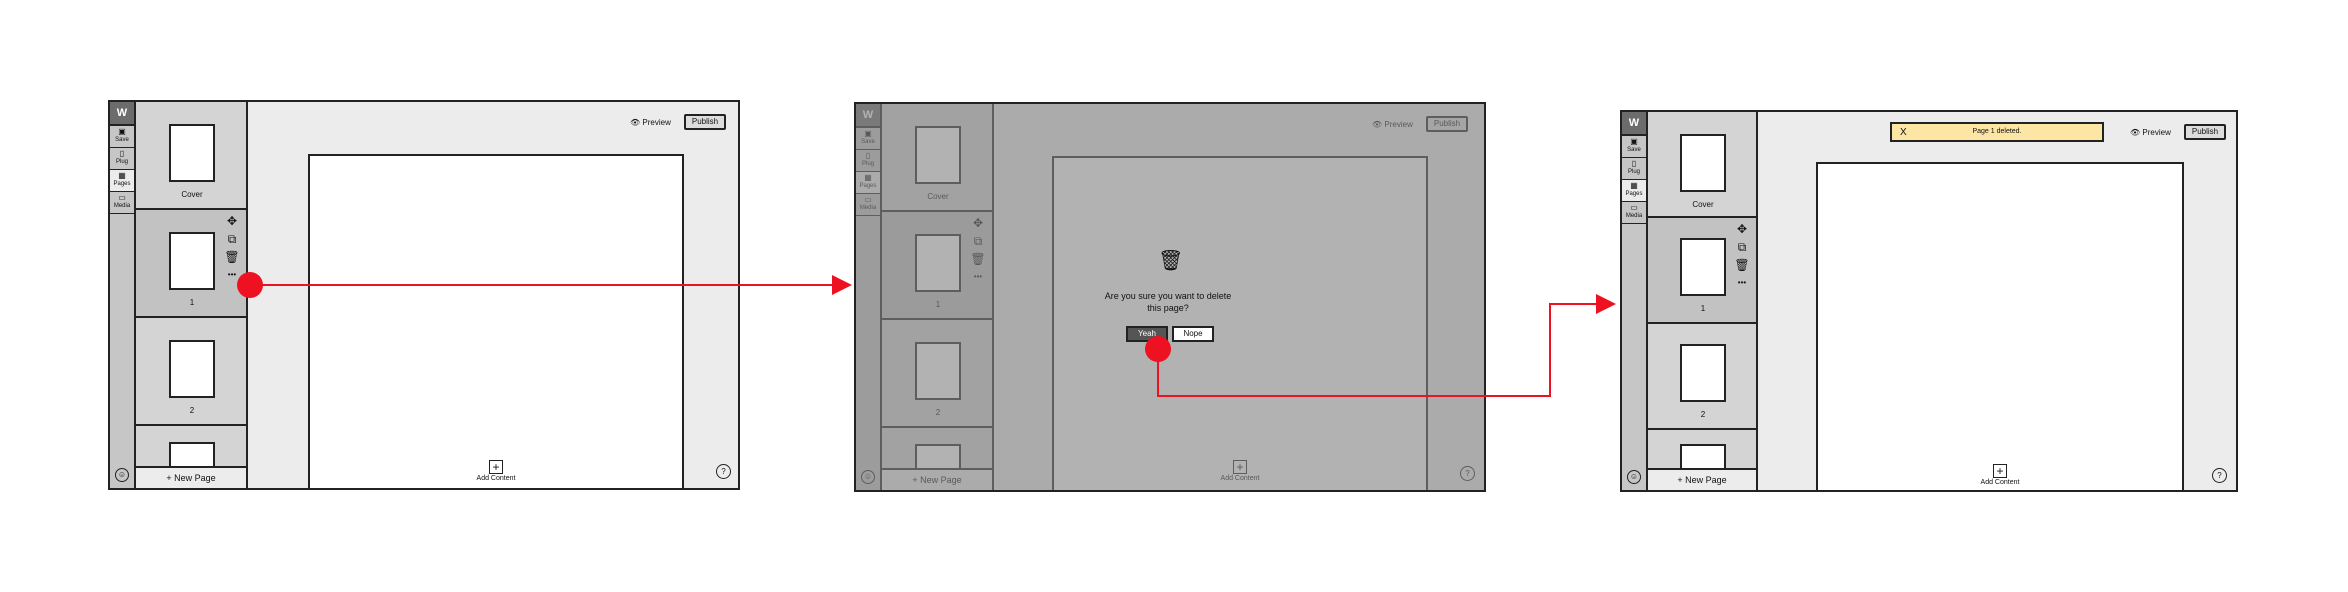 This screenshot has height=592, width=2348. Describe the element at coordinates (250, 285) in the screenshot. I see `tap-indicator-trash` at that location.